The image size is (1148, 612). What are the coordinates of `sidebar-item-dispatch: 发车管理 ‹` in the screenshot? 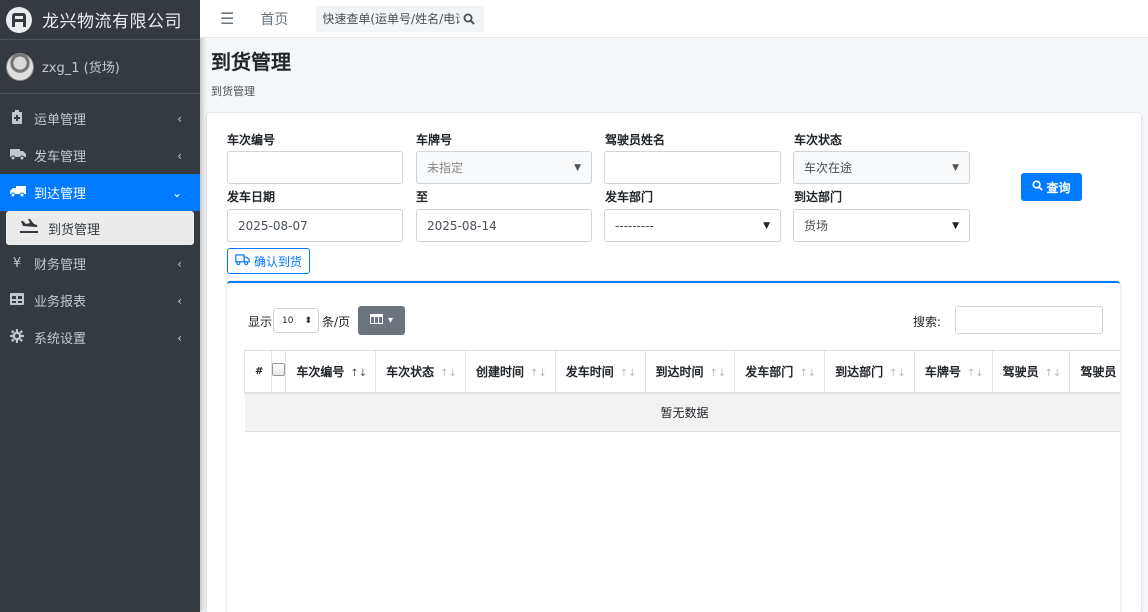 It's located at (100, 155).